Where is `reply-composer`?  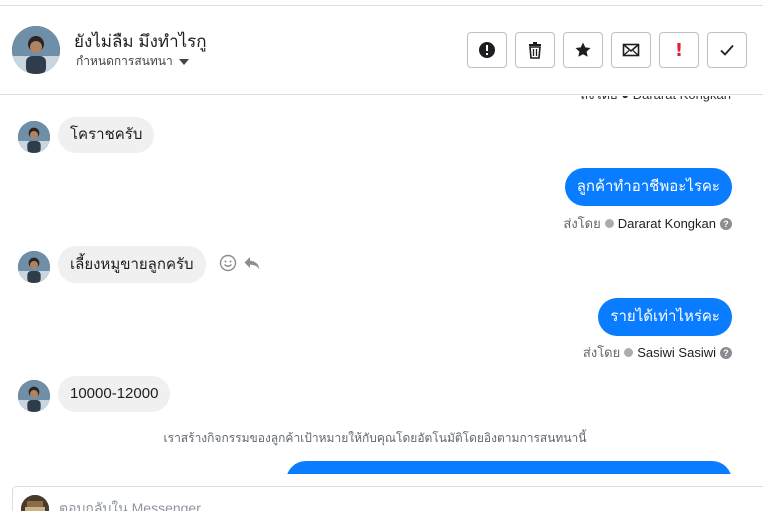 reply-composer is located at coordinates (387, 498).